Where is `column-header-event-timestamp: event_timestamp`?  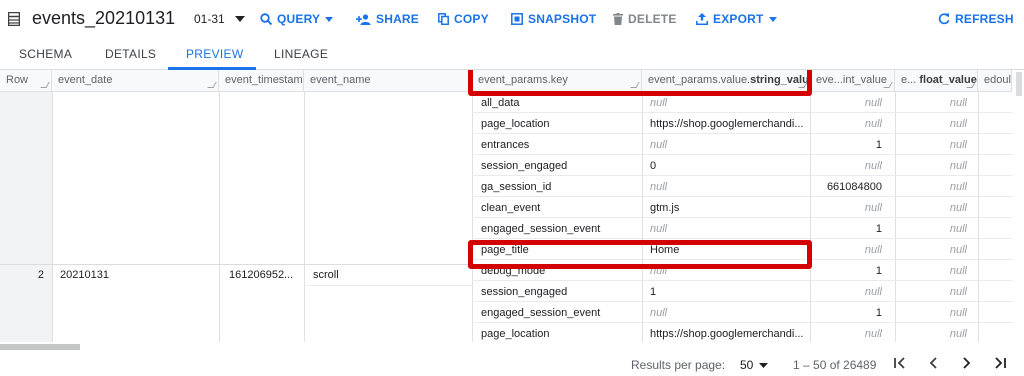 column-header-event-timestamp: event_timestamp is located at coordinates (261, 81).